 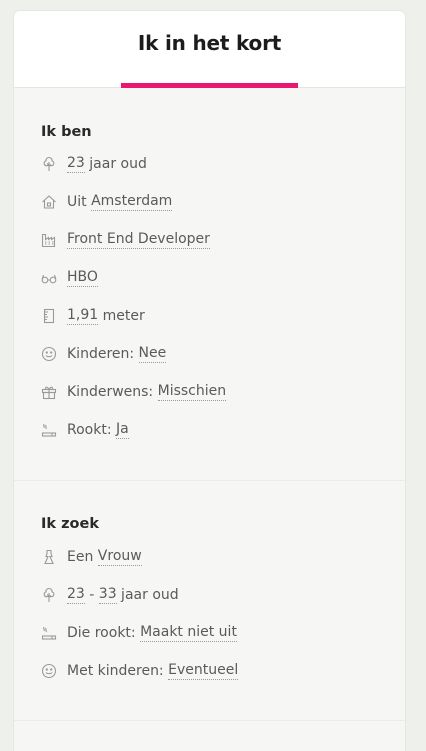 I want to click on factory-icon, so click(x=49, y=240).